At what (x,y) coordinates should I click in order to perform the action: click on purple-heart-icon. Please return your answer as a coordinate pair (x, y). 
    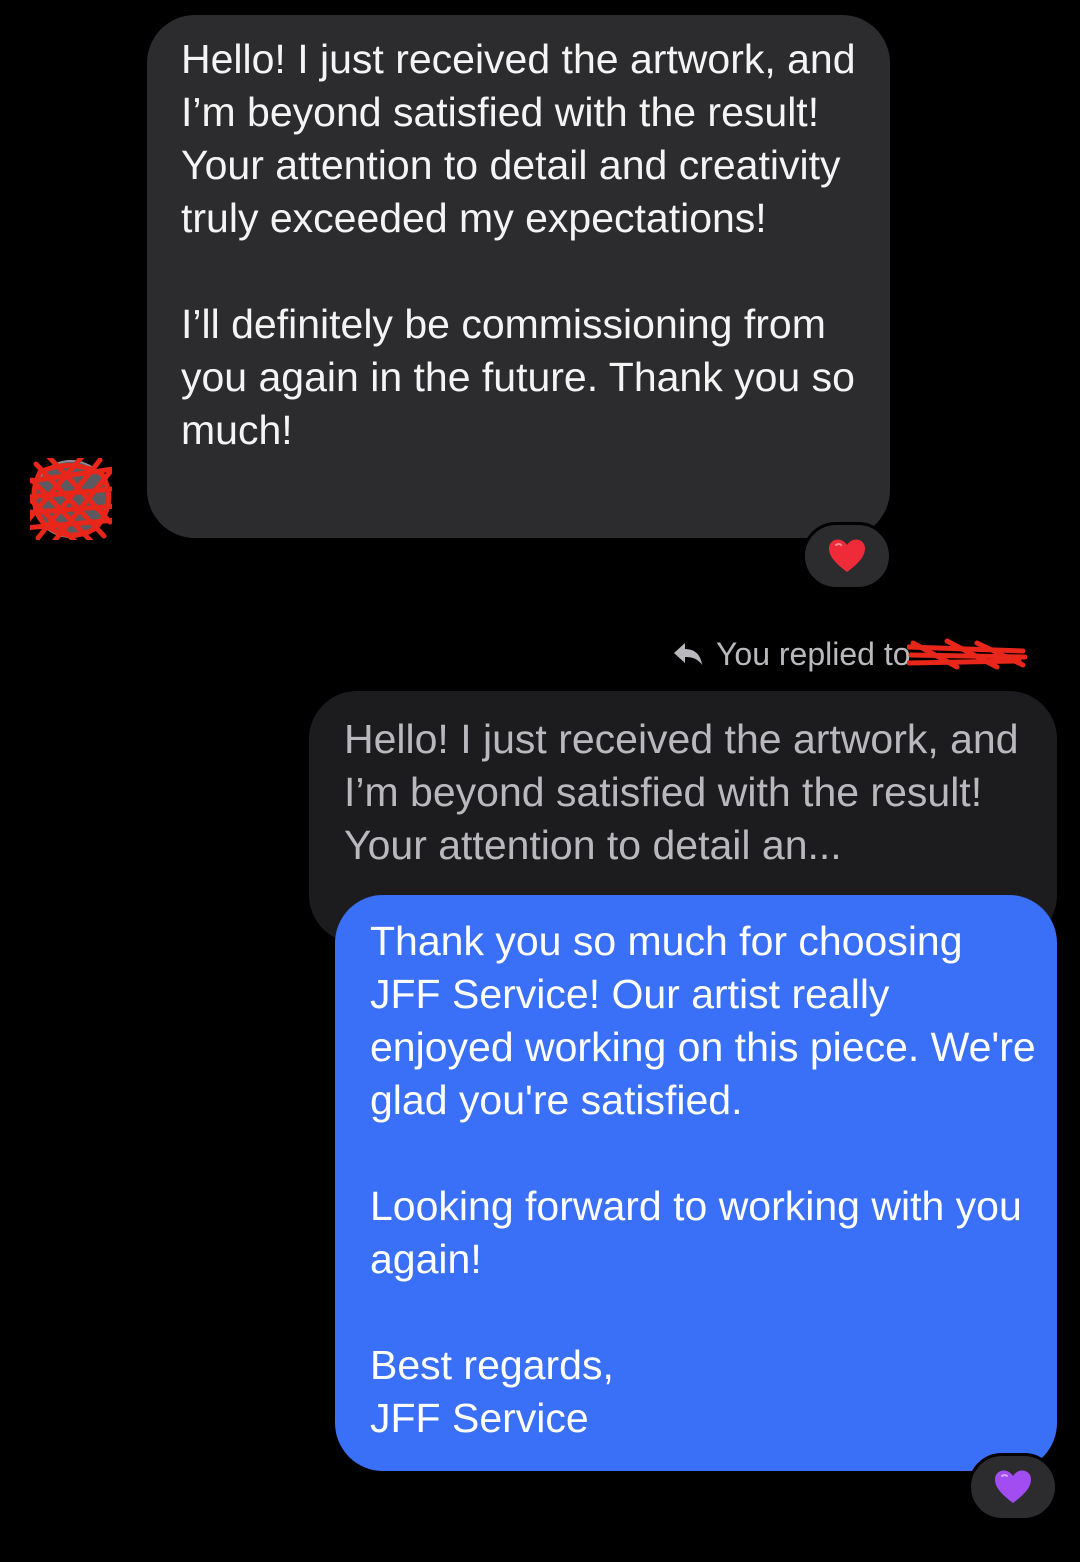
    Looking at the image, I should click on (1013, 1486).